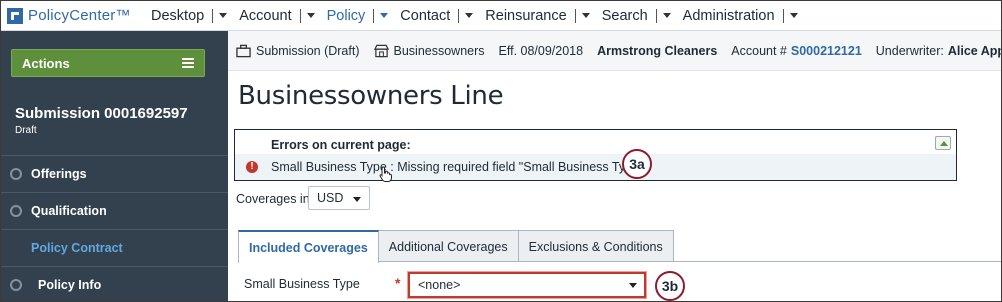 The width and height of the screenshot is (1002, 302). I want to click on briefcase-icon, so click(243, 50).